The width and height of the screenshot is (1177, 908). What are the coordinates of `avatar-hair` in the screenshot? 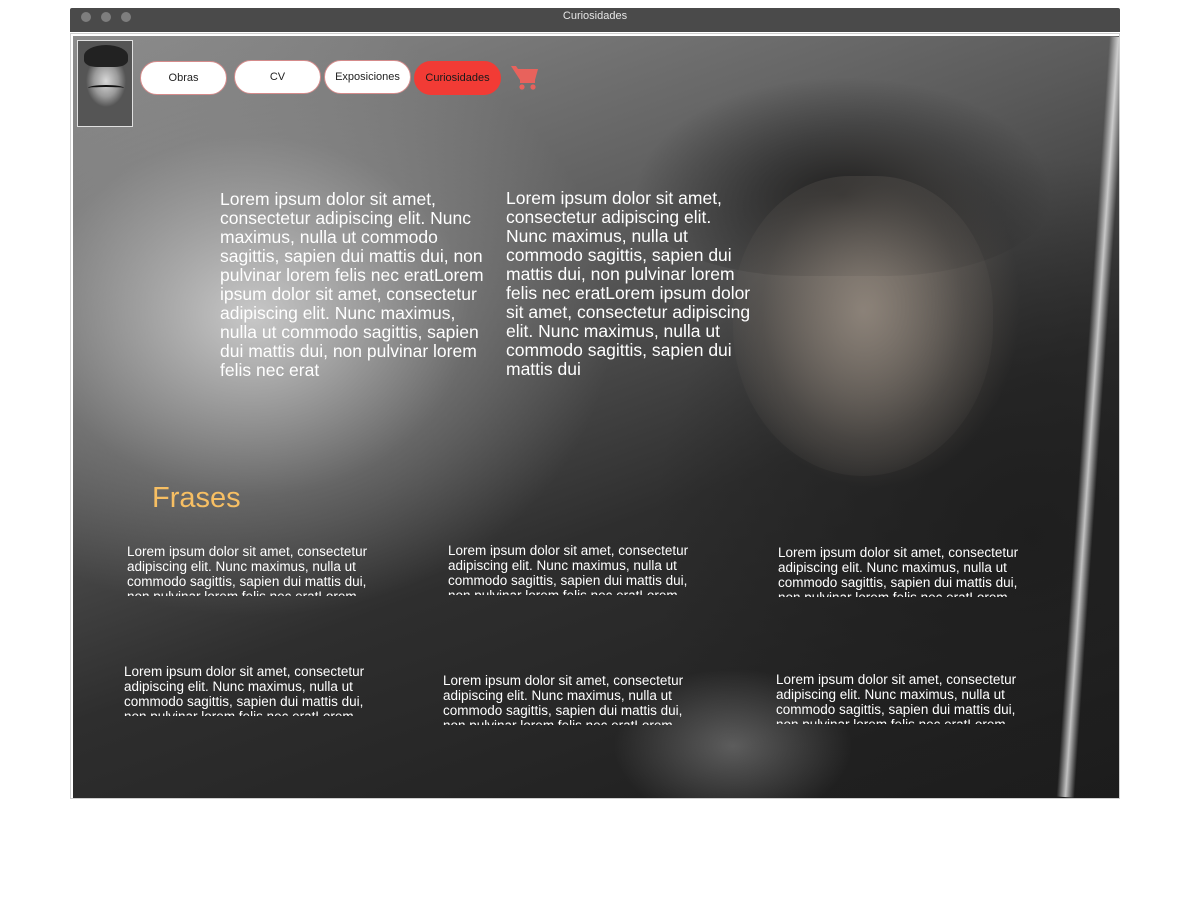 It's located at (106, 56).